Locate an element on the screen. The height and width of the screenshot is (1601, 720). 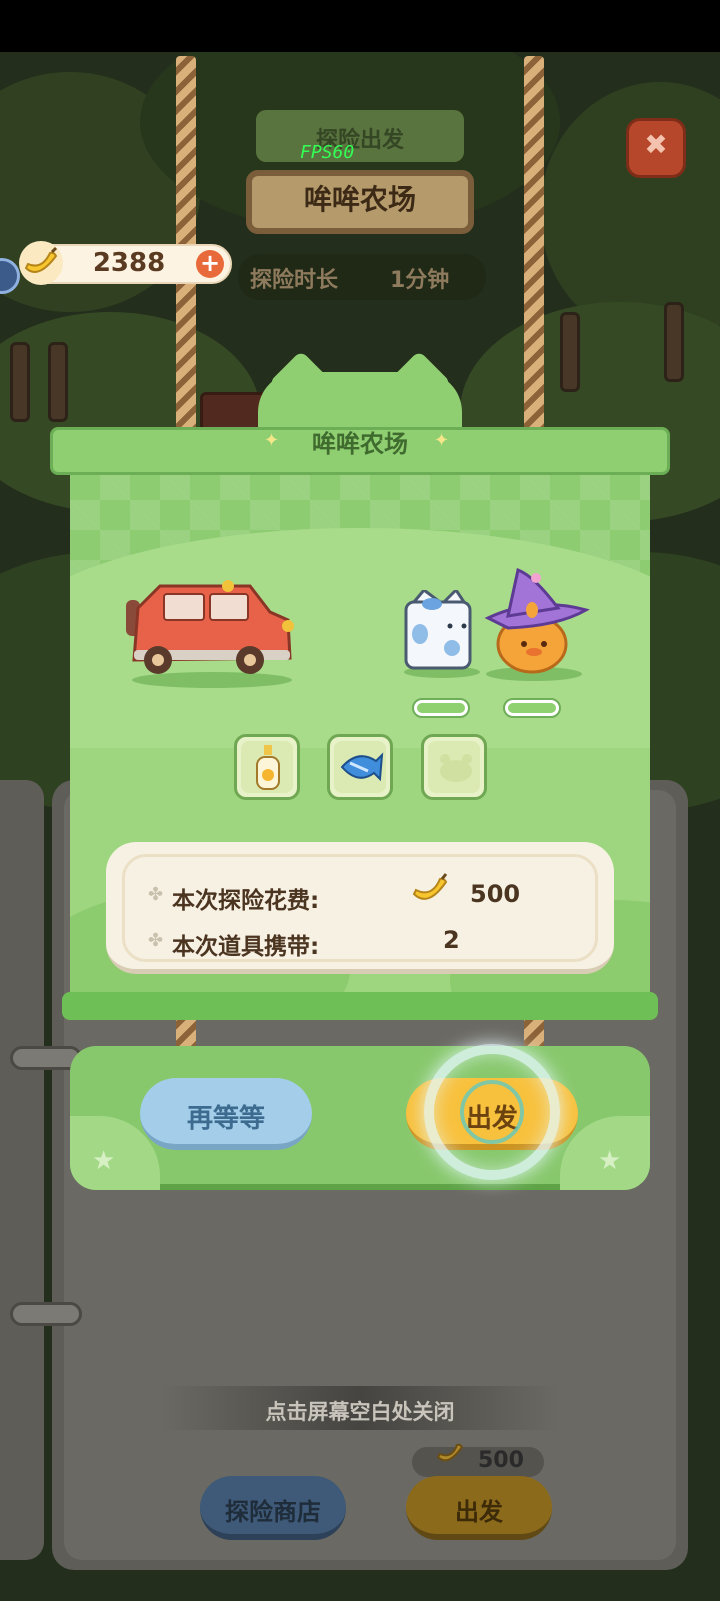
item-slot-empty is located at coordinates (454, 767).